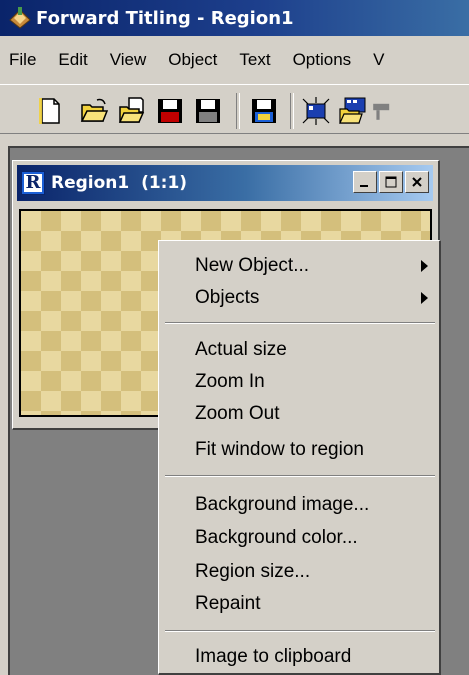 This screenshot has height=675, width=469. I want to click on menu-file: File, so click(23, 60).